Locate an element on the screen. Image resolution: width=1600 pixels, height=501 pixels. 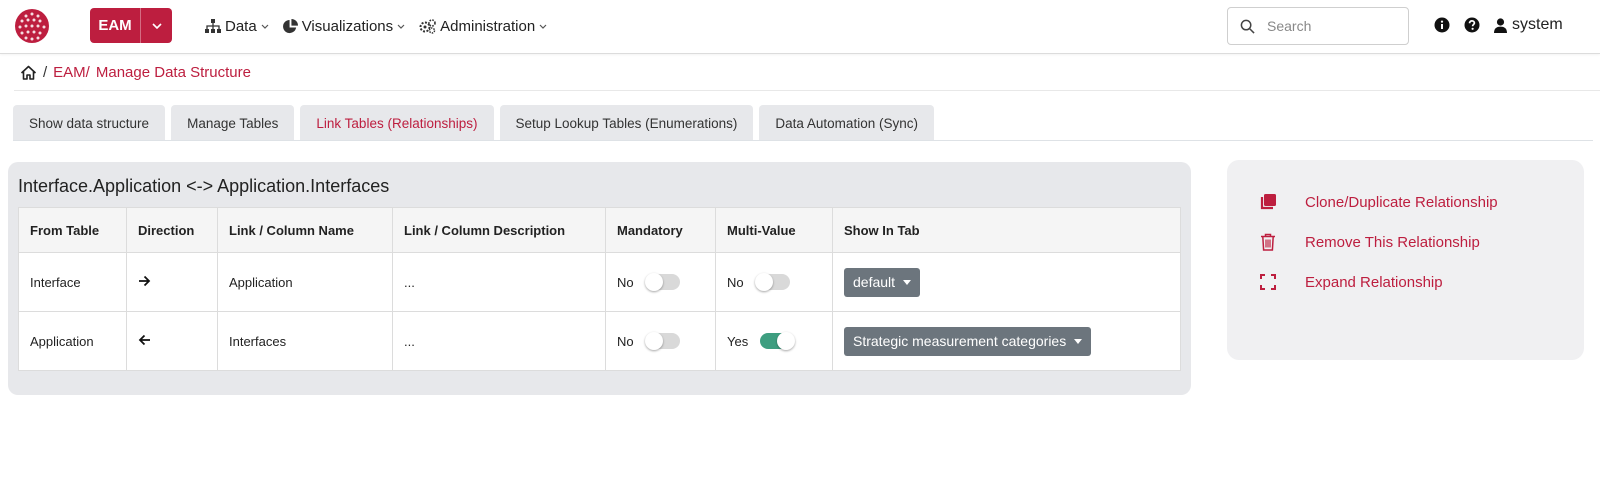
tab-link-tables: Link Tables (Relationships) is located at coordinates (397, 123).